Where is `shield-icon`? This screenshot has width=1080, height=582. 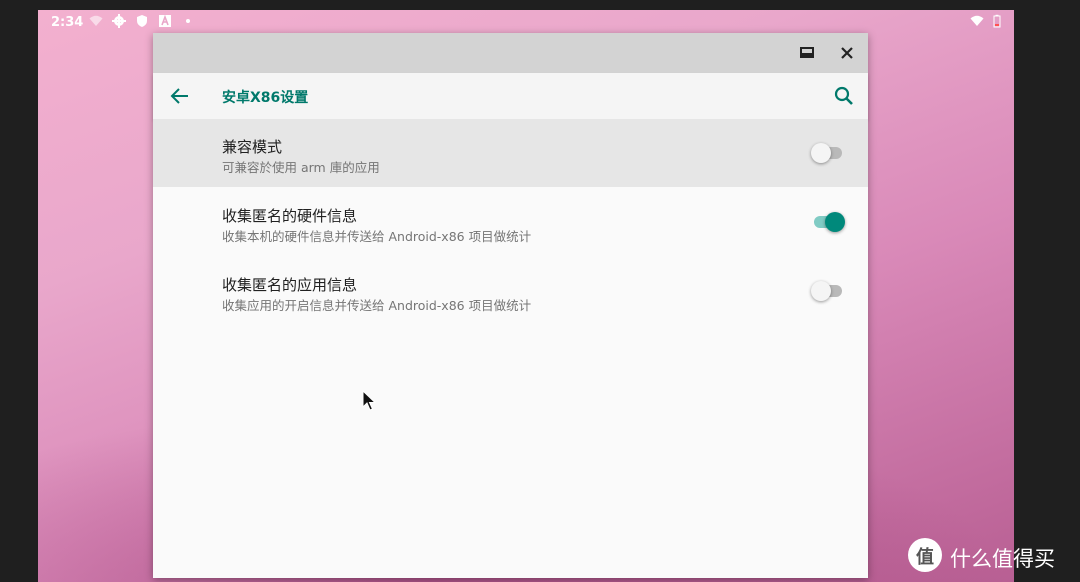 shield-icon is located at coordinates (142, 21).